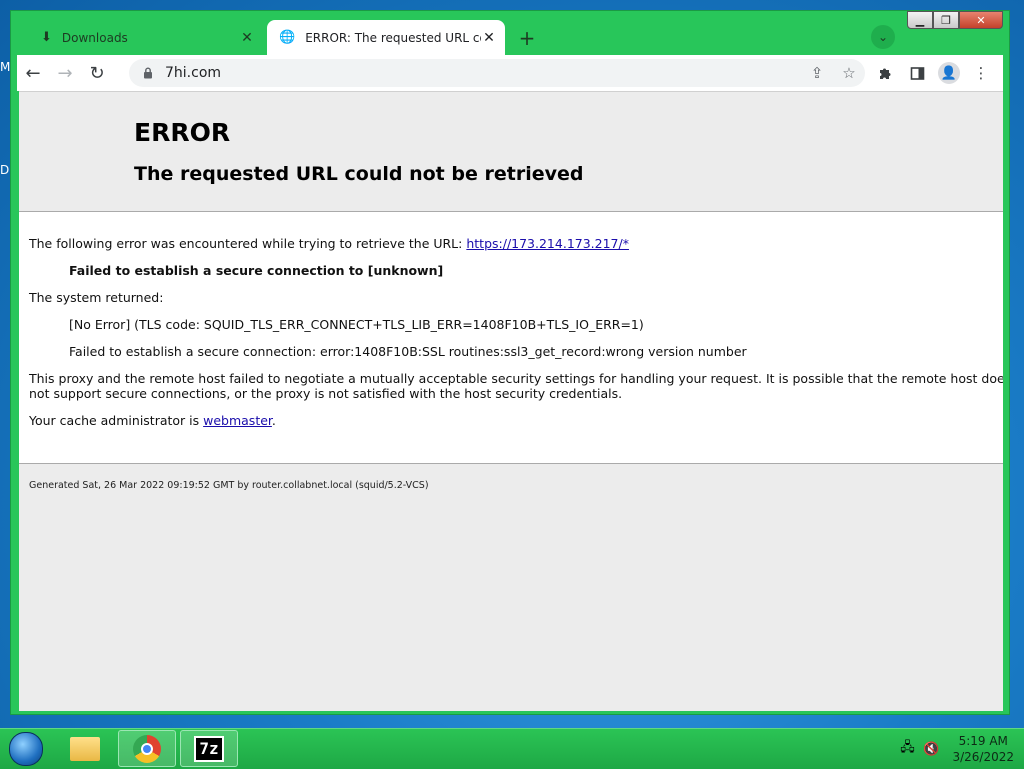  What do you see at coordinates (359, 174) in the screenshot?
I see `page-subtitle: The requested URL could not be retrieved` at bounding box center [359, 174].